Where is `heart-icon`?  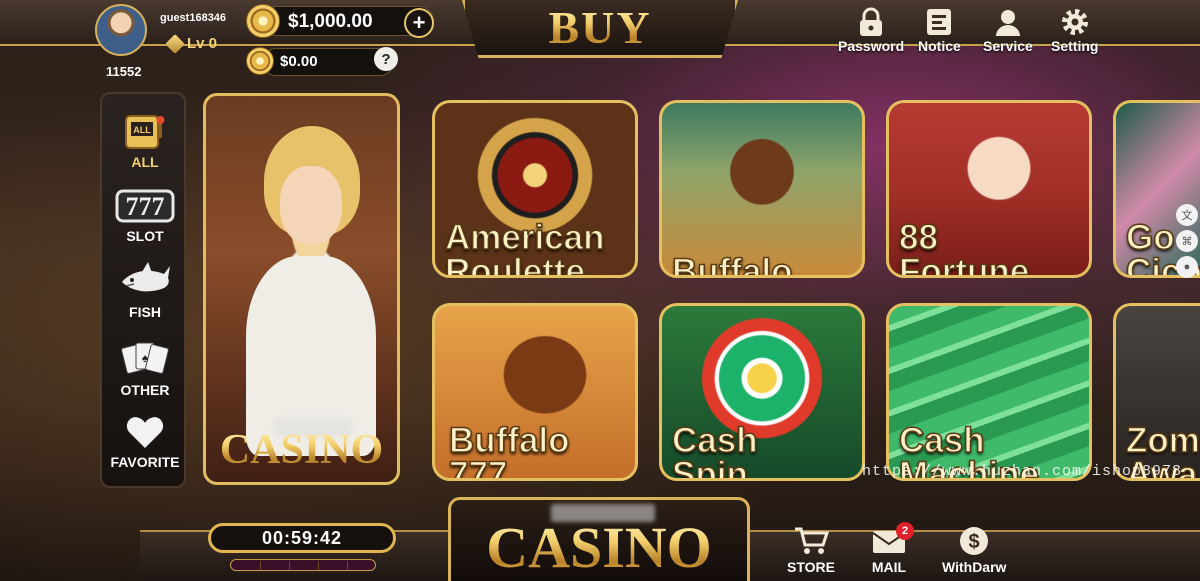 heart-icon is located at coordinates (145, 432).